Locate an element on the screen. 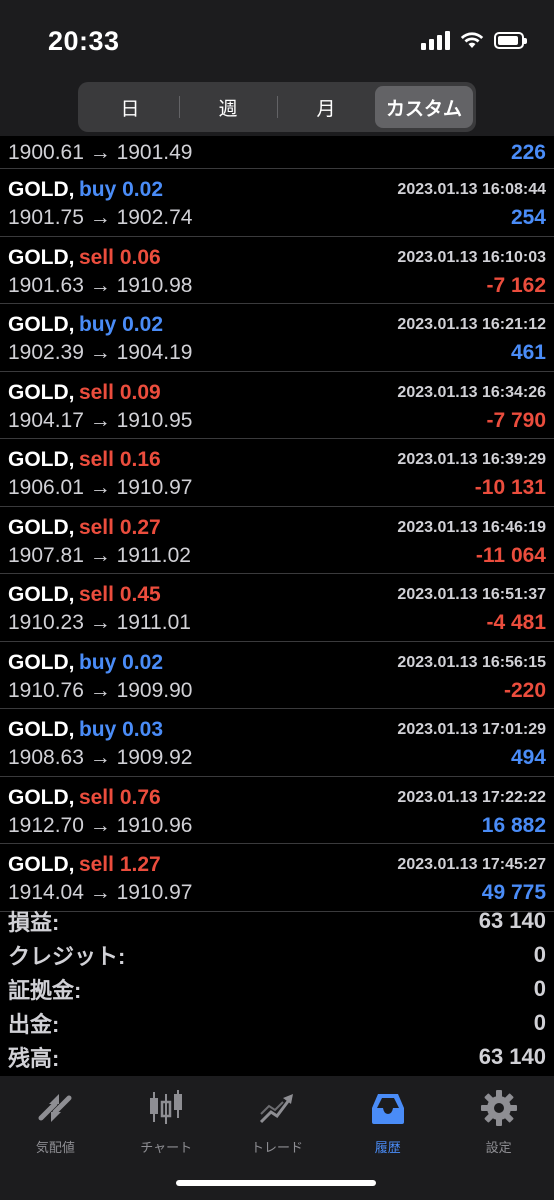 The height and width of the screenshot is (1200, 554). deal-profit: 494 is located at coordinates (528, 757).